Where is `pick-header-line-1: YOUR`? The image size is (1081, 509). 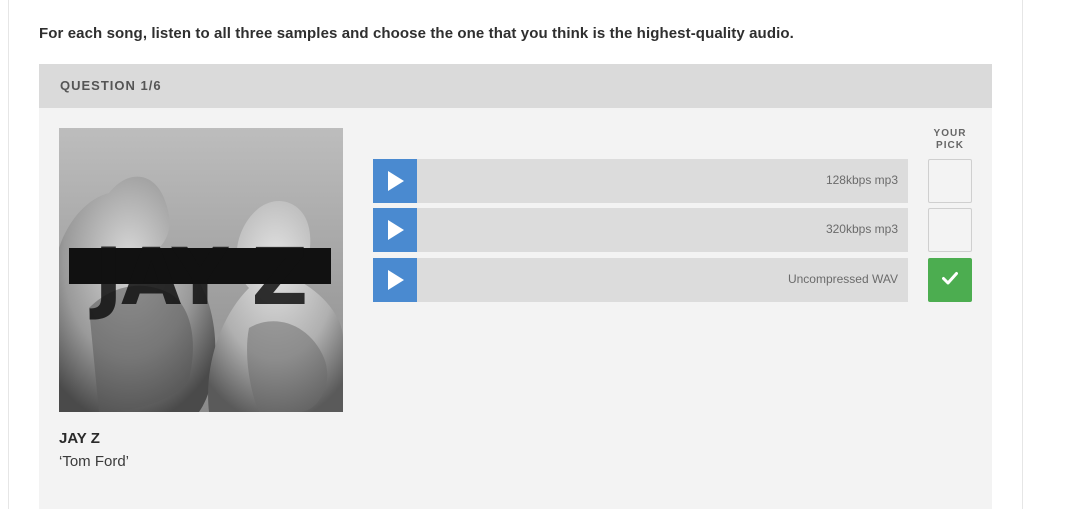 pick-header-line-1: YOUR is located at coordinates (950, 133).